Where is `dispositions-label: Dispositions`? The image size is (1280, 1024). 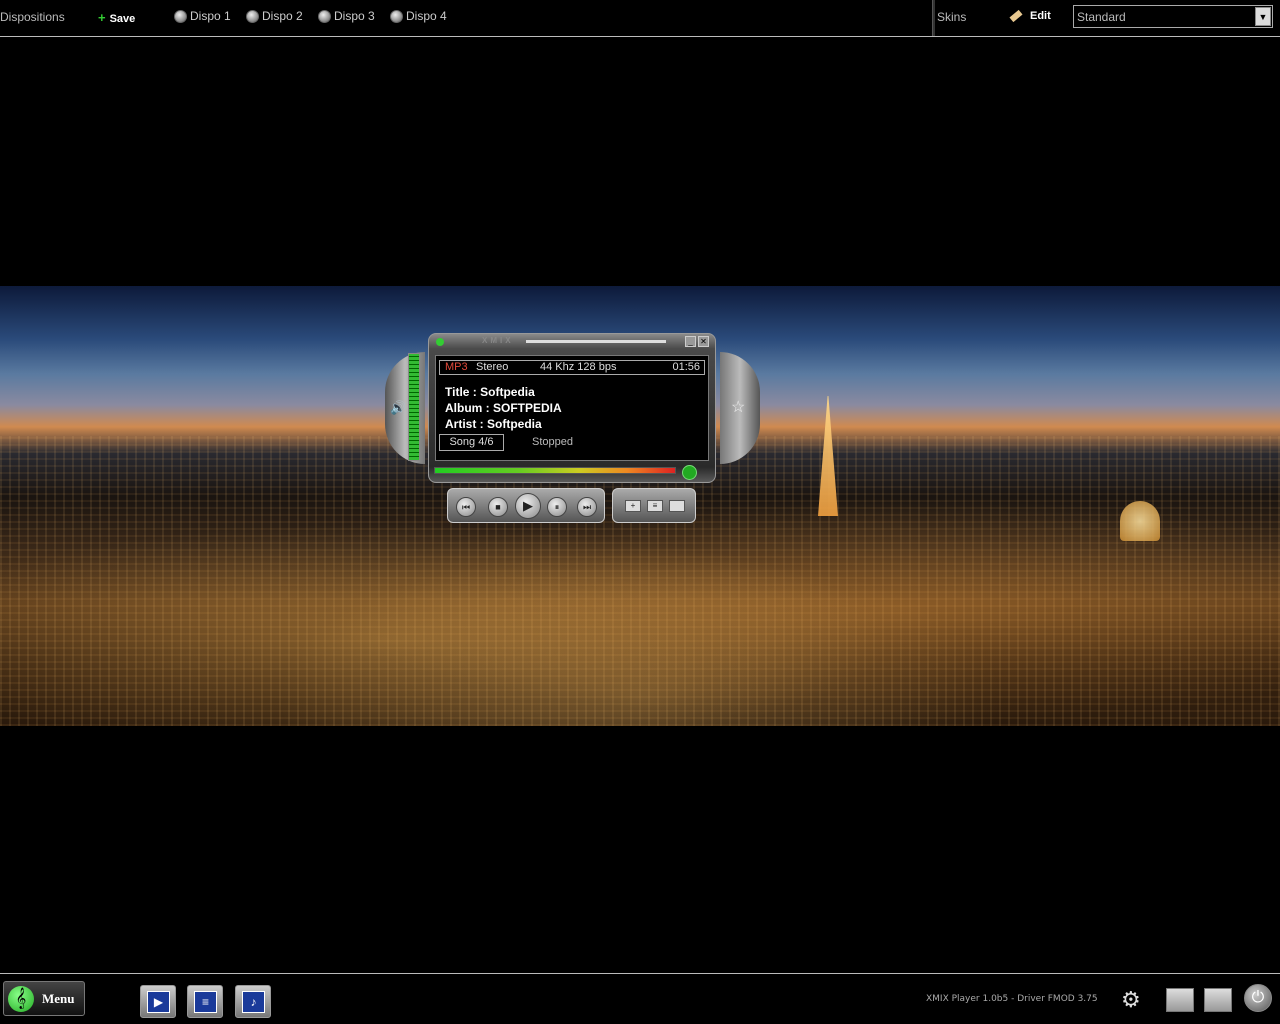
dispositions-label: Dispositions is located at coordinates (32, 17).